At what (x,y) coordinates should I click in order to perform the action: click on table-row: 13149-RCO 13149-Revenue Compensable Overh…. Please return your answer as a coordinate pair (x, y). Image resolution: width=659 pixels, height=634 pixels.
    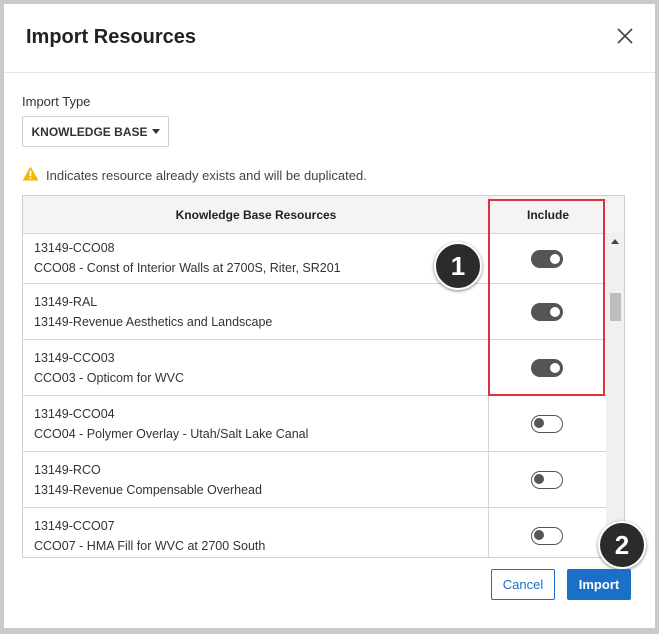
    Looking at the image, I should click on (323, 480).